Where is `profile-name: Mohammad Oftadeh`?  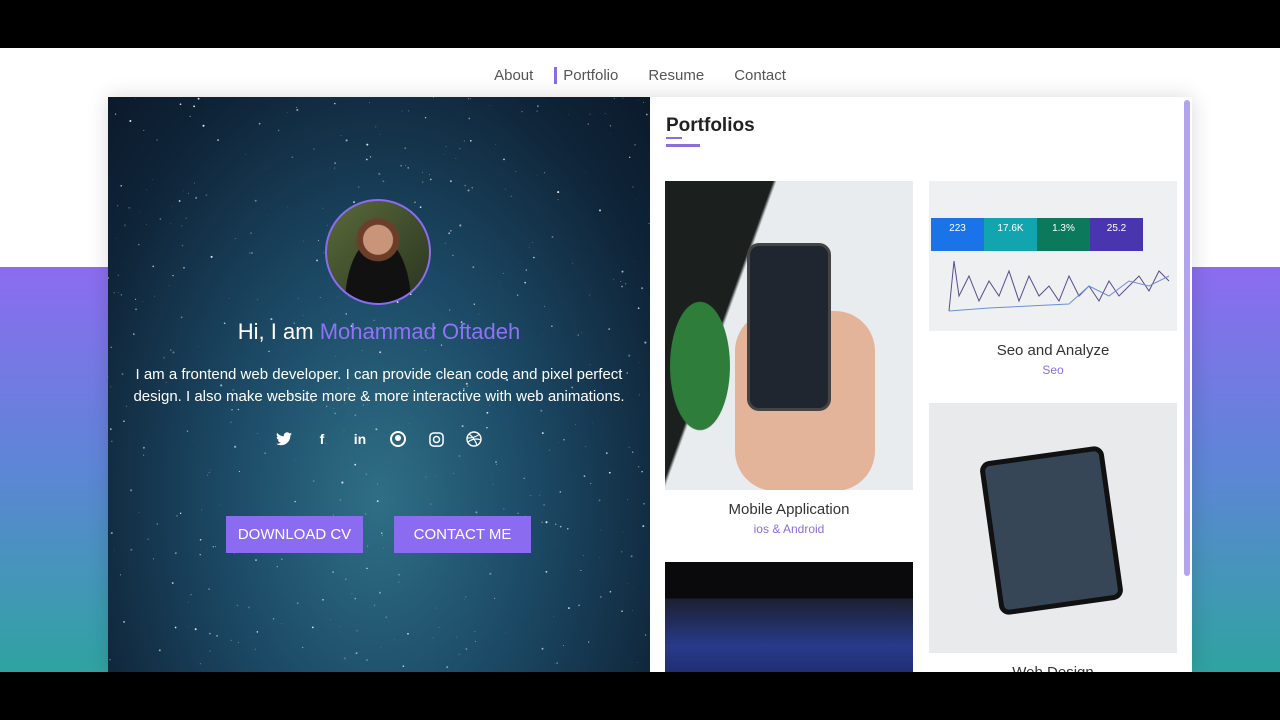 profile-name: Mohammad Oftadeh is located at coordinates (420, 331).